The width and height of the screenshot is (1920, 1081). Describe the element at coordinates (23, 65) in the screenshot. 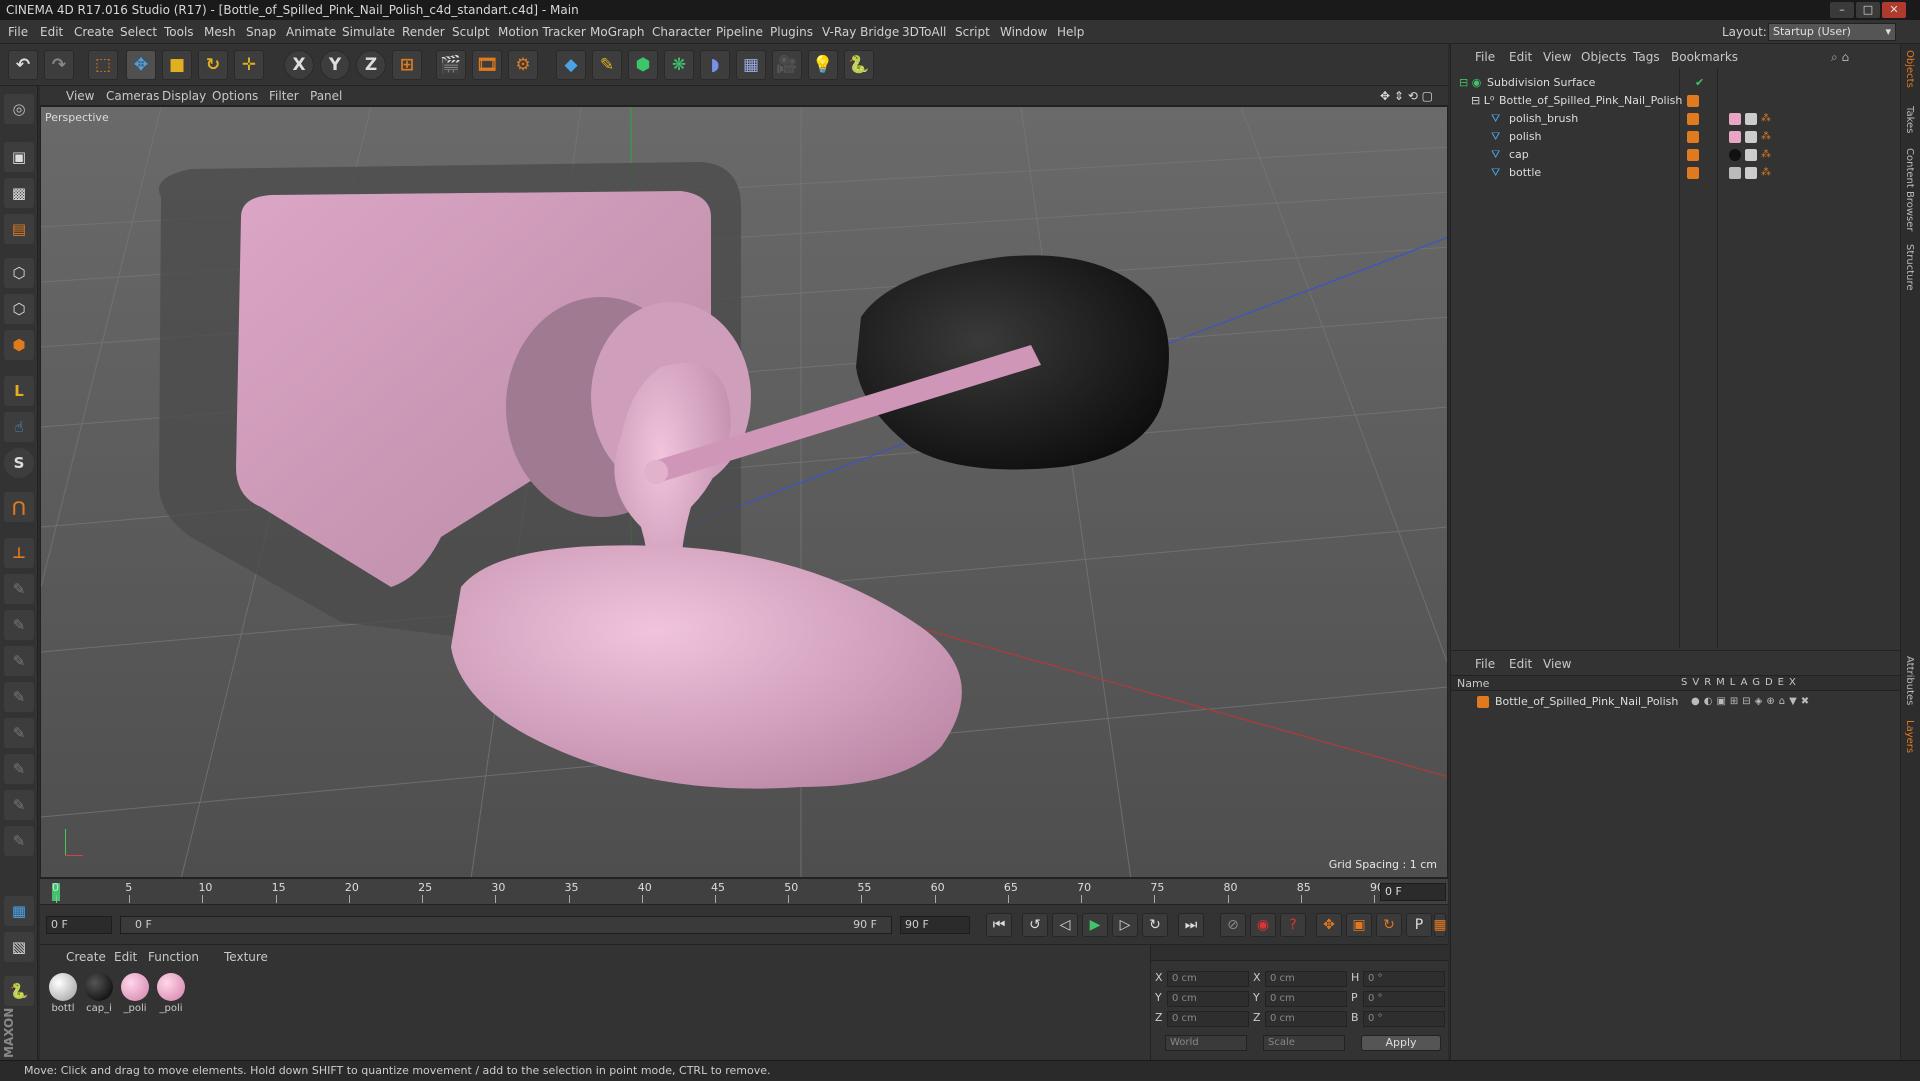

I see `undo-icon: ↶` at that location.